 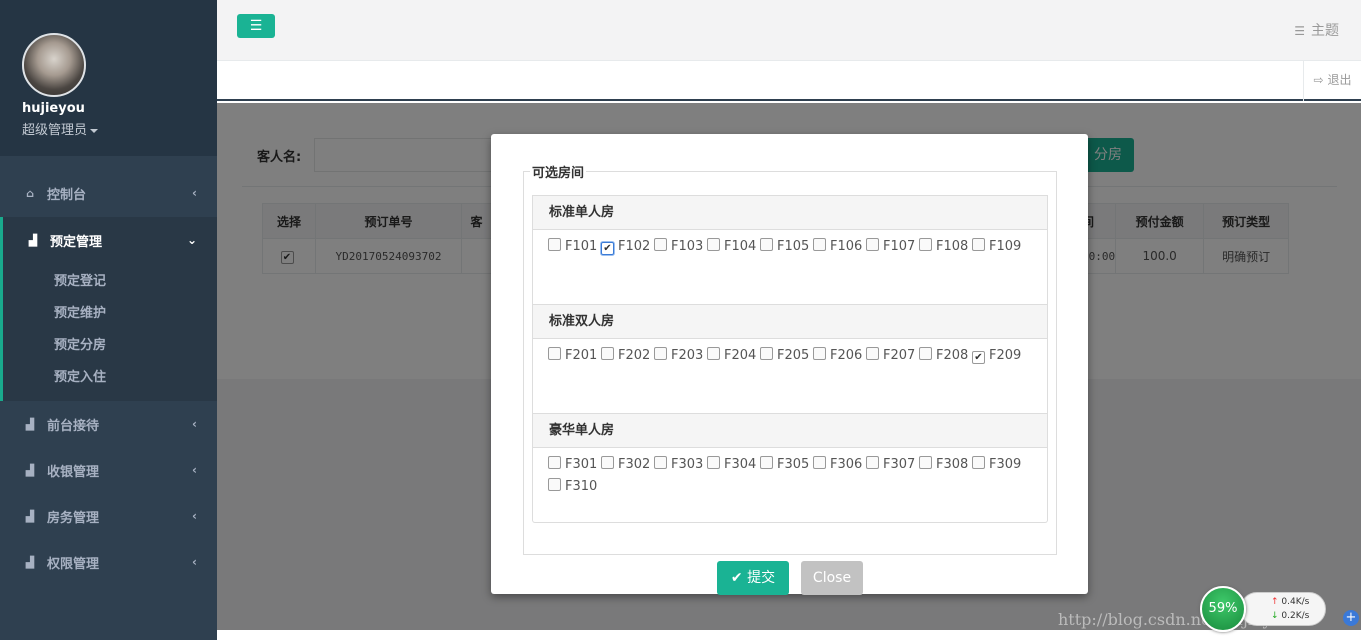 I want to click on submenu-item-checkin: 预定入住, so click(x=80, y=375).